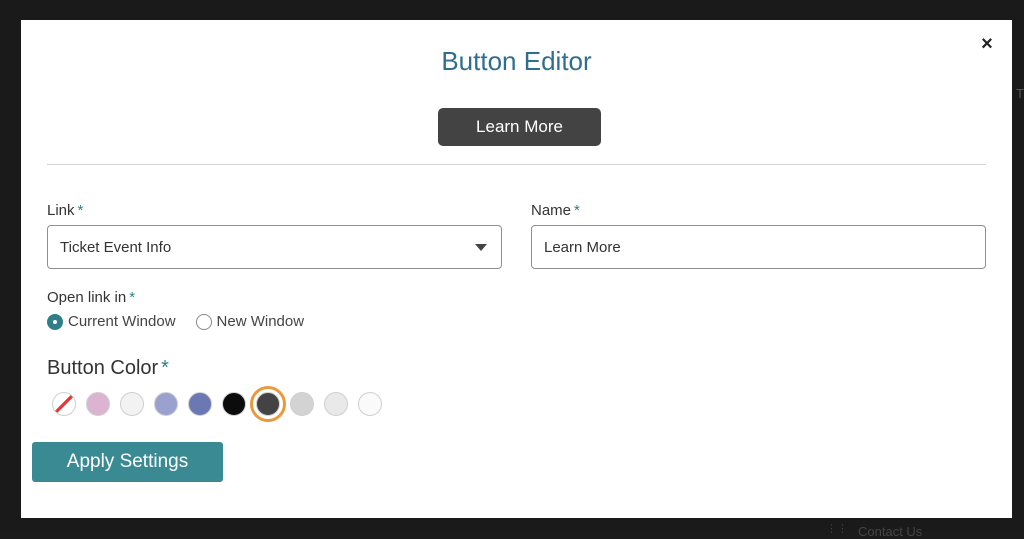  I want to click on button-preview: Learn More, so click(519, 127).